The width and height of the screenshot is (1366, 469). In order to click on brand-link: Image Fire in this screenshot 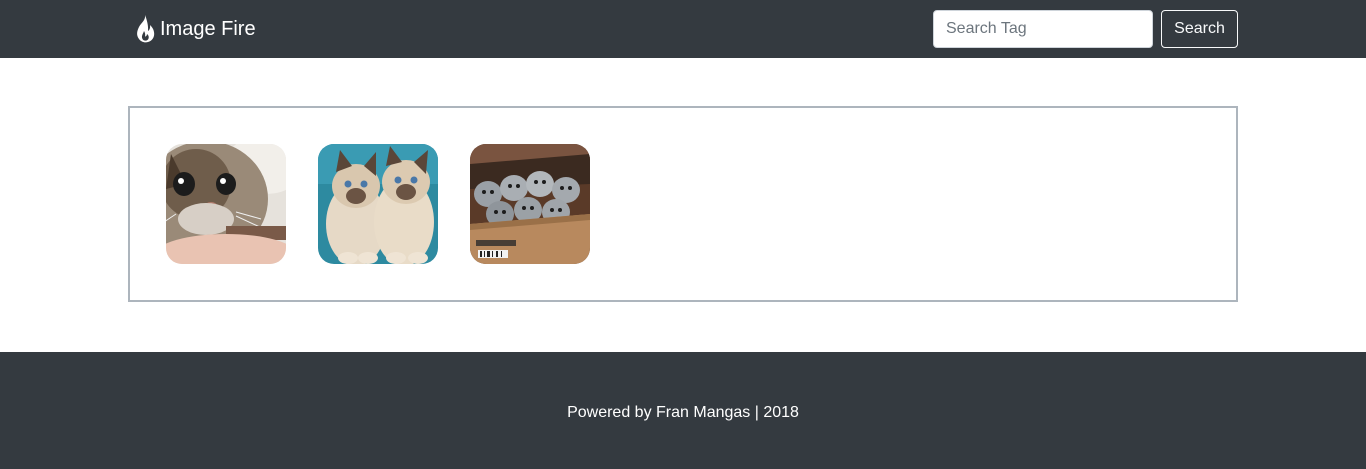, I will do `click(193, 29)`.